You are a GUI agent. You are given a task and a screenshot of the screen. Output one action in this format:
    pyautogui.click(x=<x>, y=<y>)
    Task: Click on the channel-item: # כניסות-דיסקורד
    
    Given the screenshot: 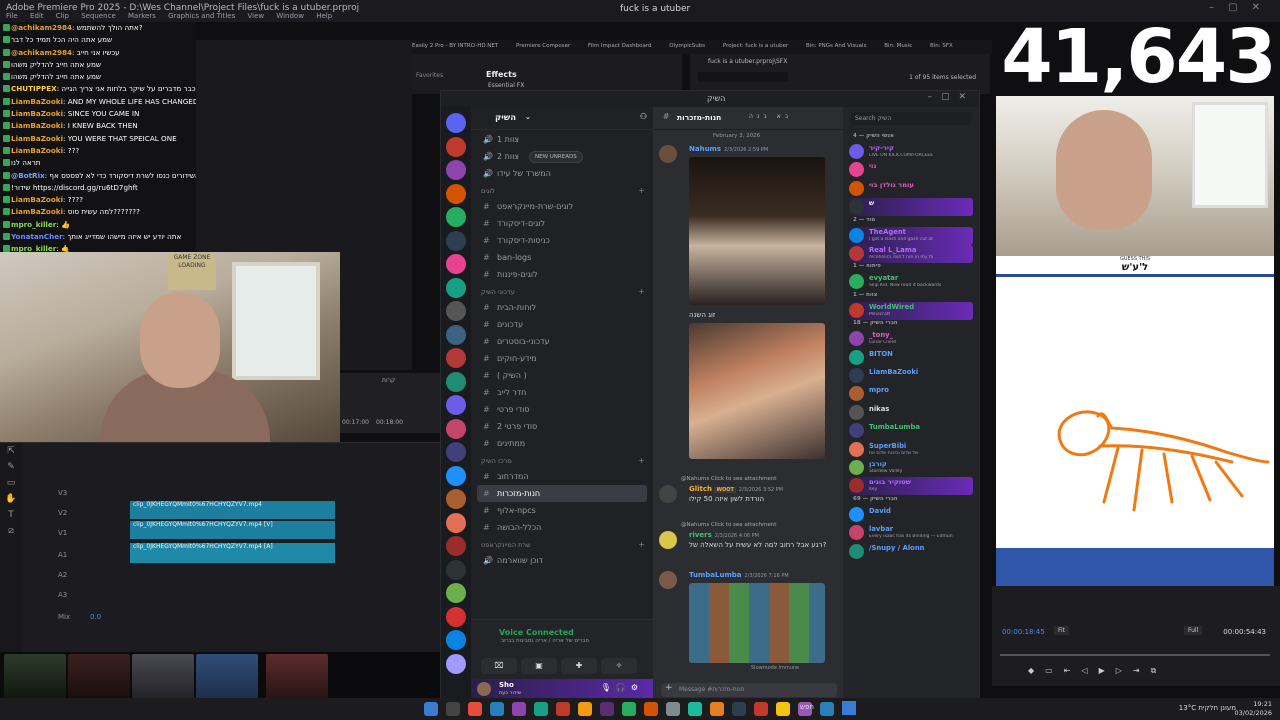 What is the action you would take?
    pyautogui.click(x=562, y=240)
    